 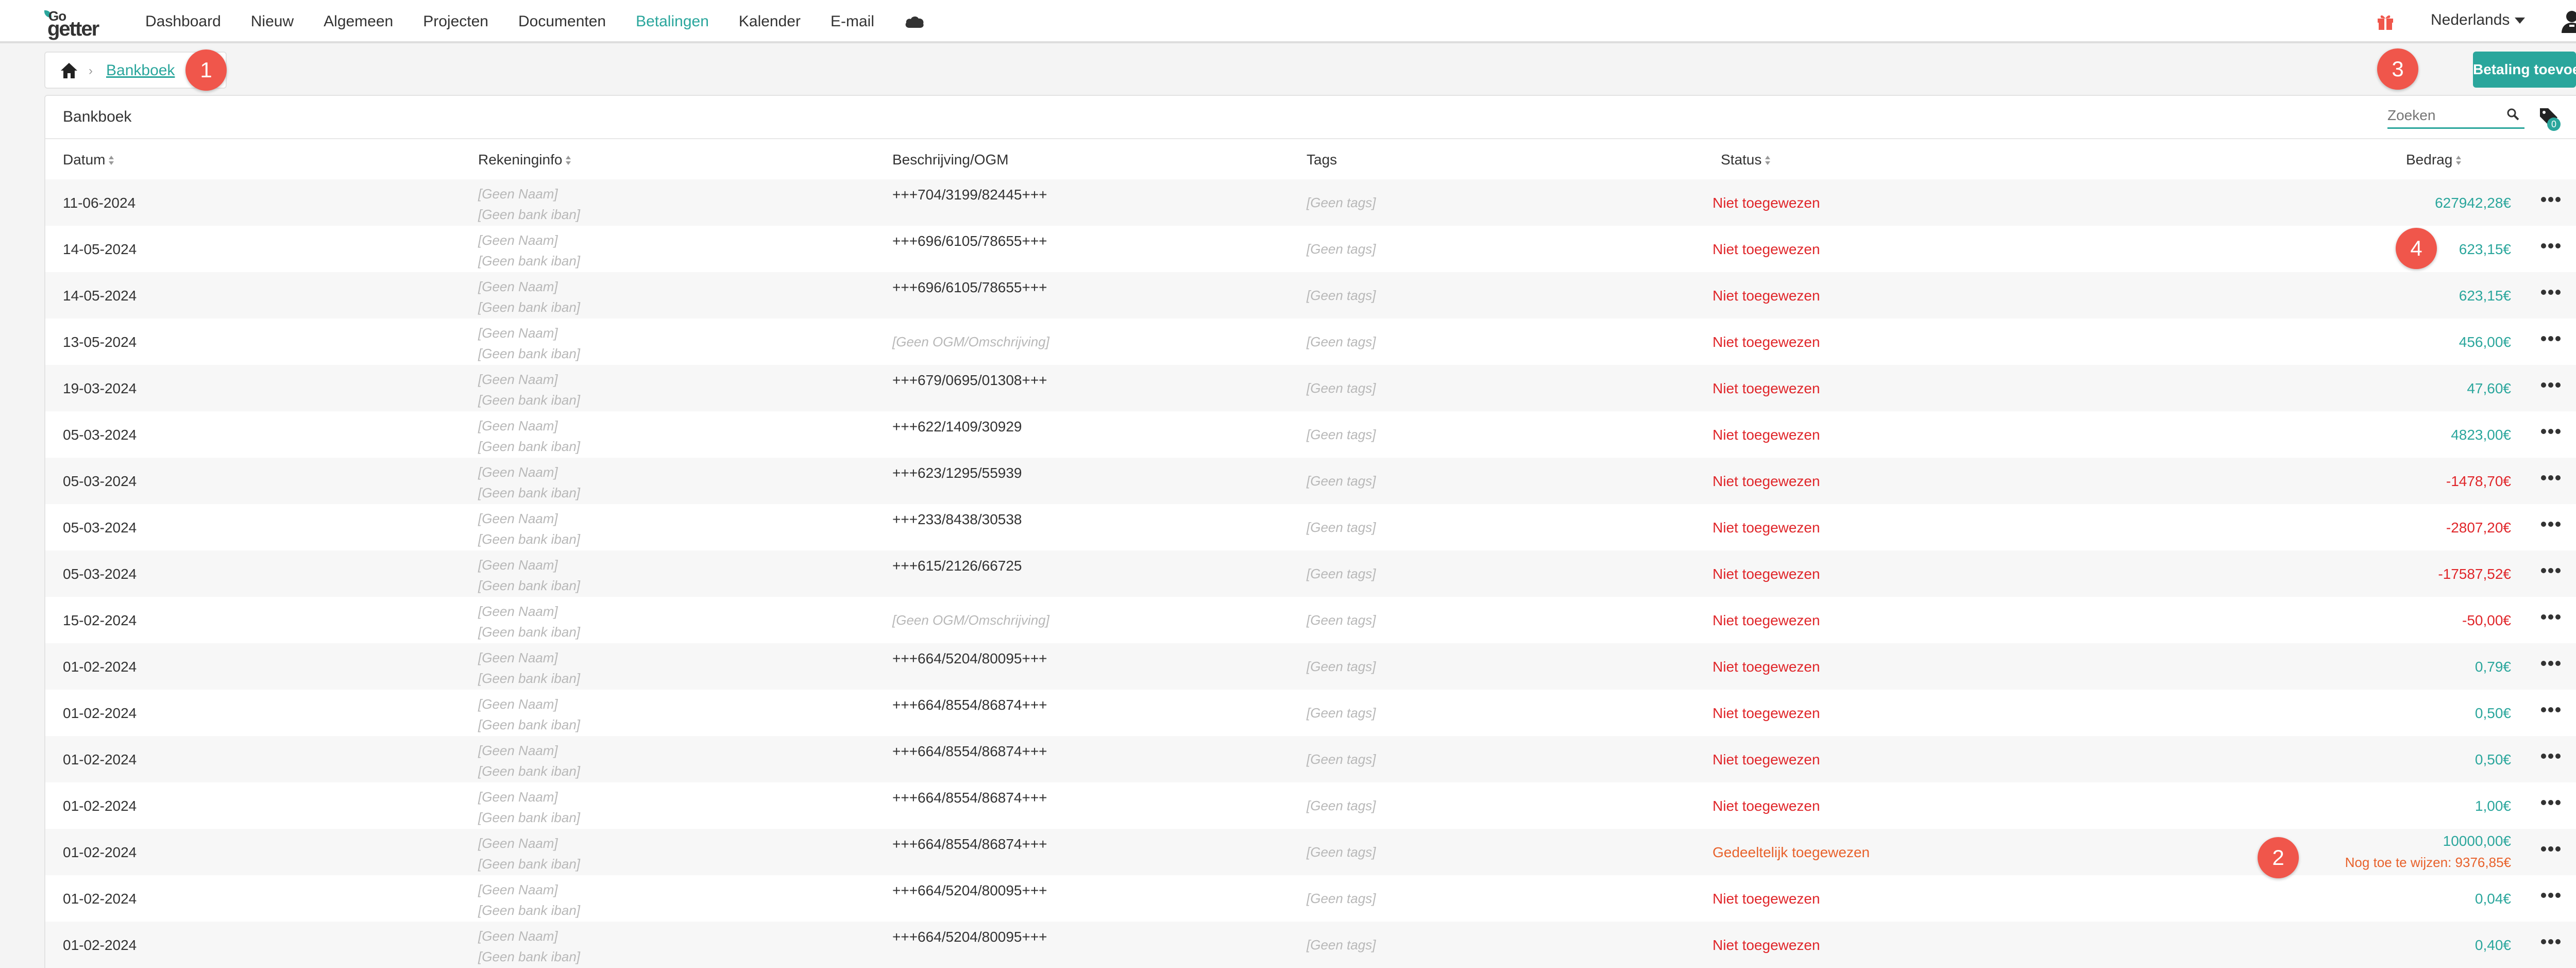 I want to click on nav-item-email: E-mail, so click(x=852, y=21).